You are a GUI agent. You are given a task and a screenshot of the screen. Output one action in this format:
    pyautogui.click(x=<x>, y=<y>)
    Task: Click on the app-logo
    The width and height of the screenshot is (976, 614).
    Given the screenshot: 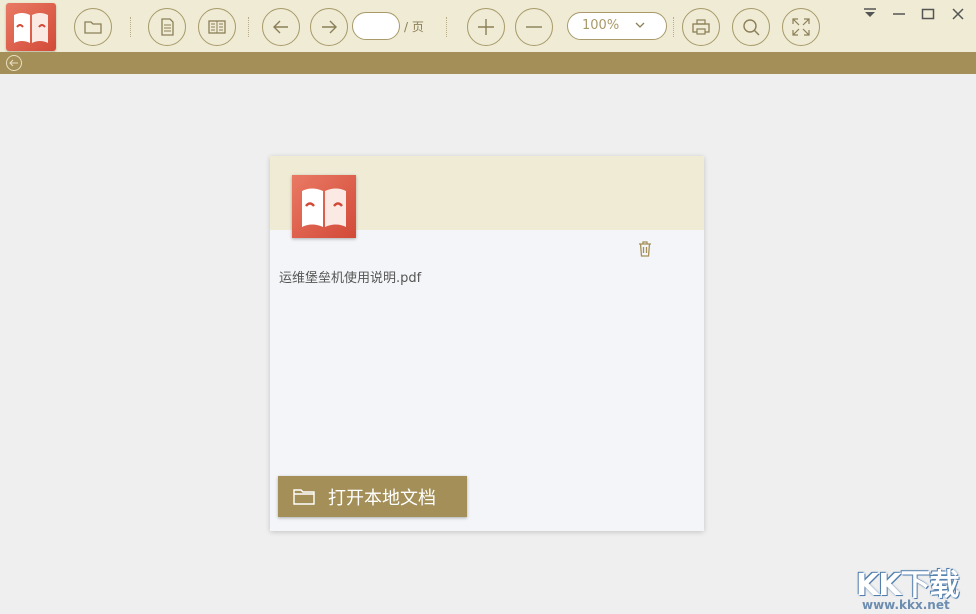 What is the action you would take?
    pyautogui.click(x=31, y=27)
    